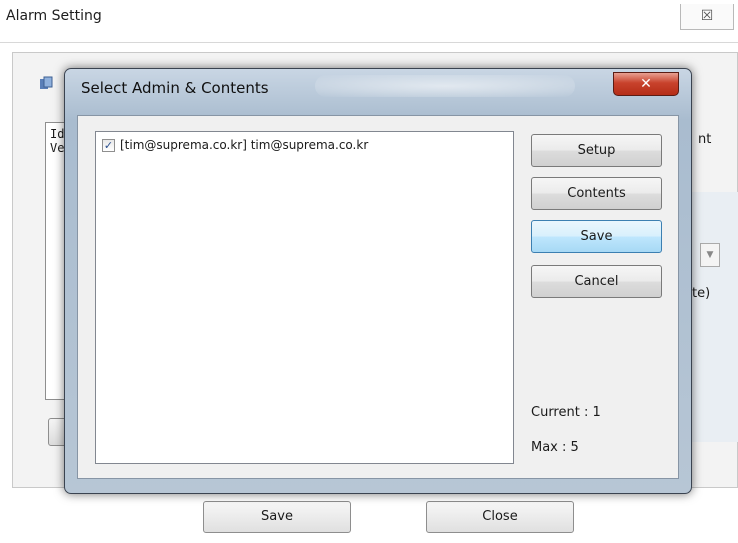 The image size is (738, 543). I want to click on admin-label: [tim@suprema.co.kr] tim@suprema.co.kr, so click(244, 145).